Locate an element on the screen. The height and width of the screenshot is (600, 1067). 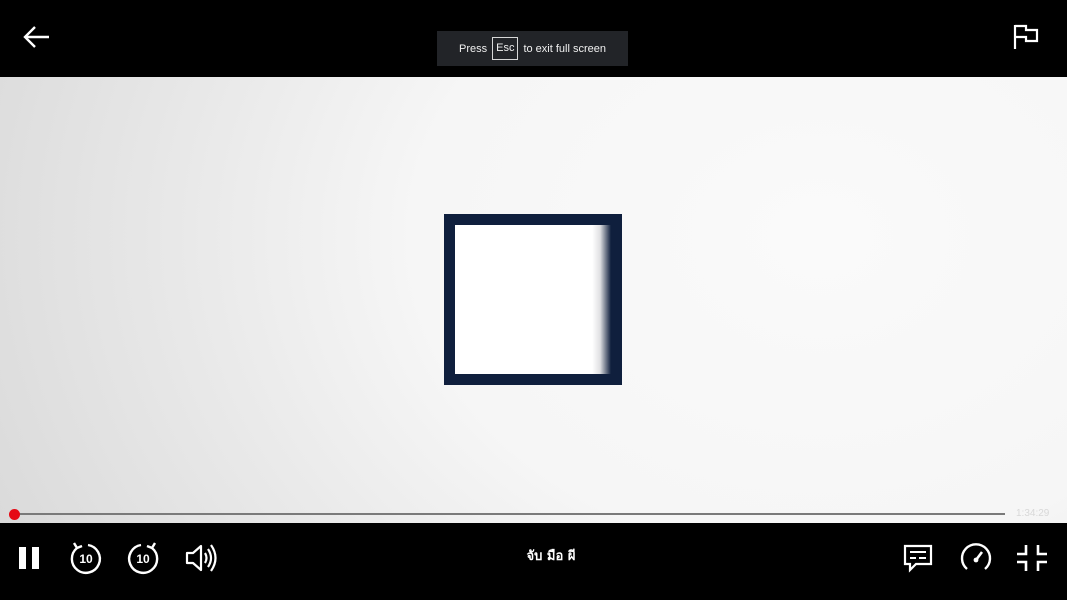
arrow-left-icon is located at coordinates (36, 37).